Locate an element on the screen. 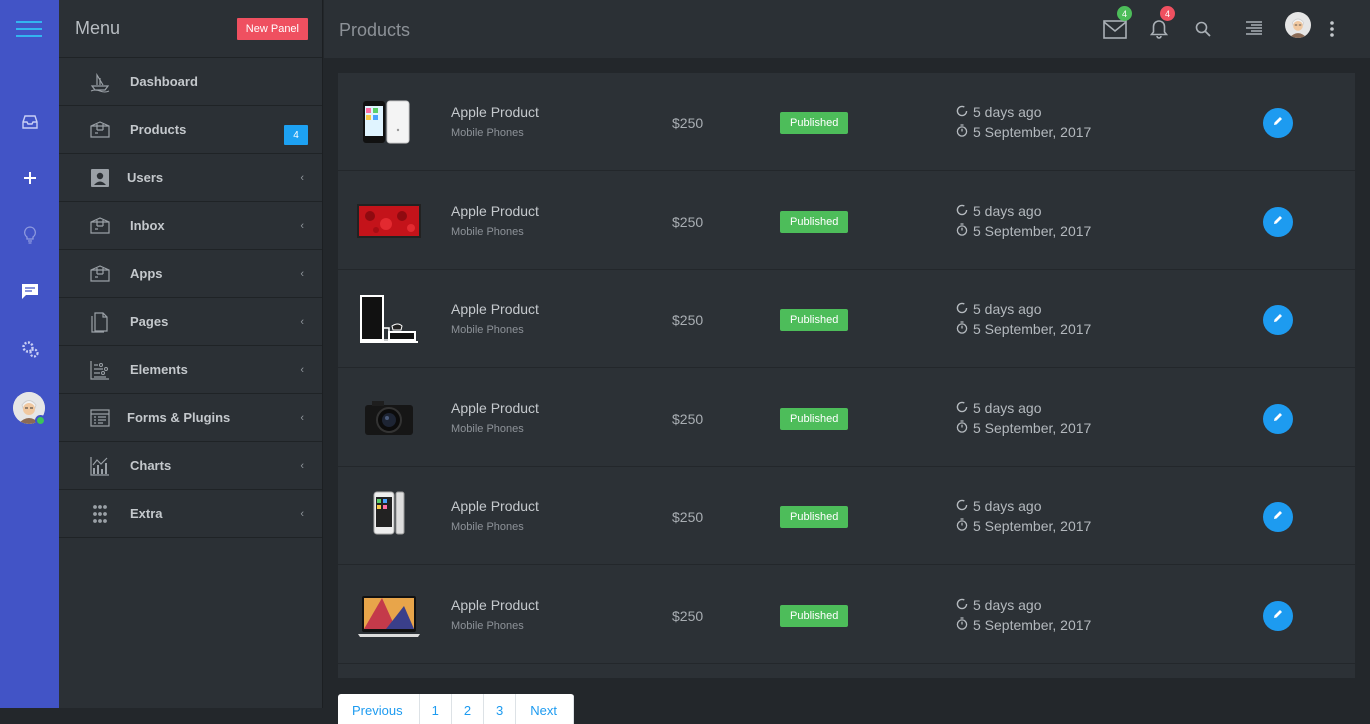 The height and width of the screenshot is (724, 1370). sidebar-item-forms-plugins: Forms & Plugins ‹ is located at coordinates (190, 418).